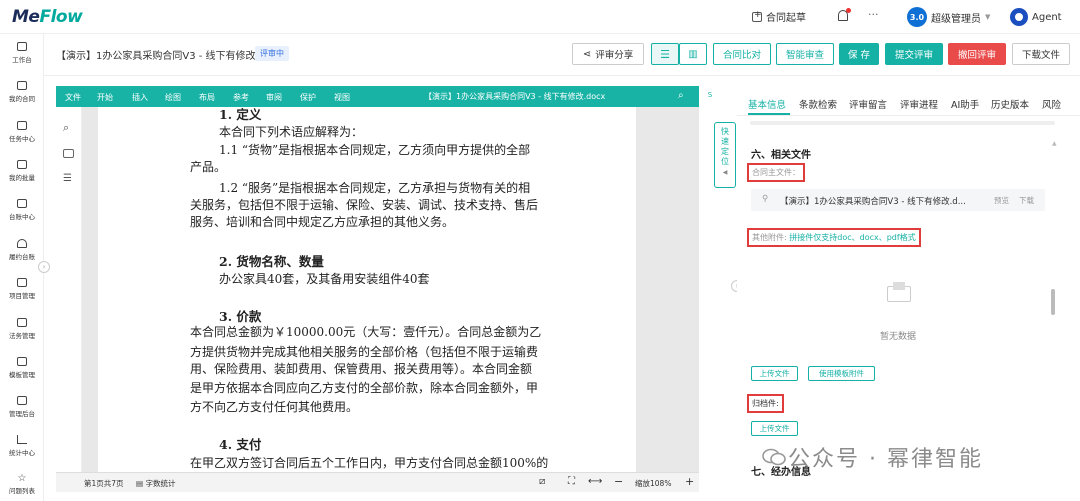 The height and width of the screenshot is (501, 1080). Describe the element at coordinates (917, 17) in the screenshot. I see `avatar: 3.0` at that location.